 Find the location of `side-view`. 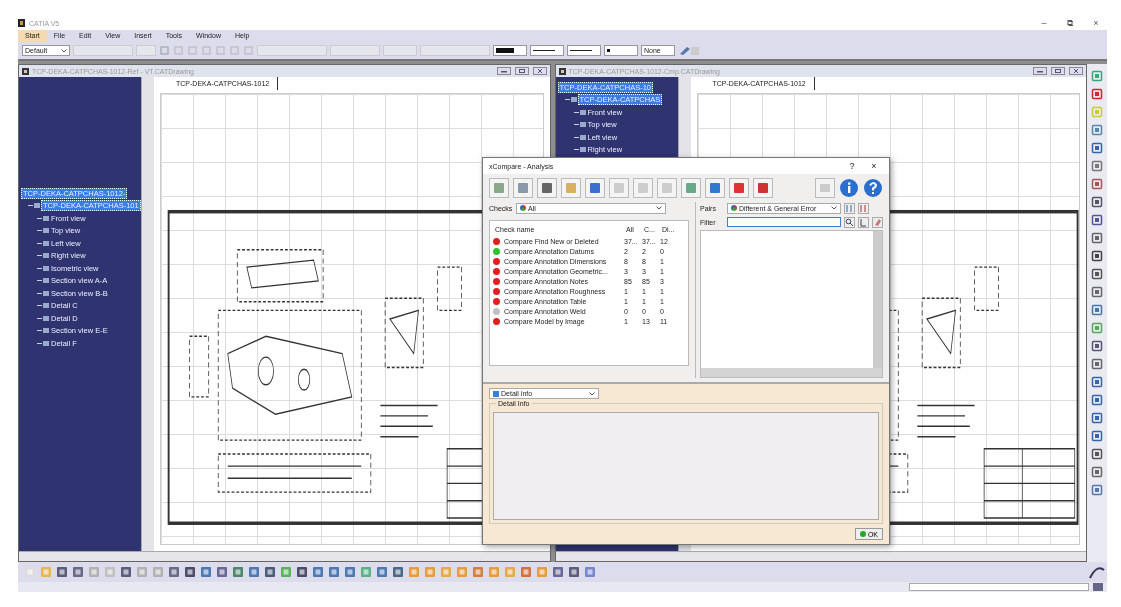

side-view is located at coordinates (199, 366).